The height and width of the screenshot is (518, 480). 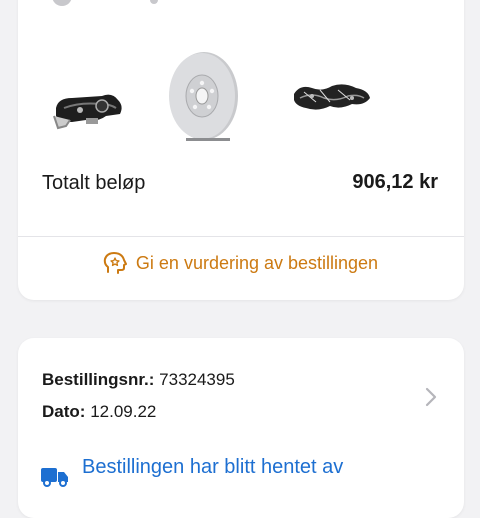 What do you see at coordinates (257, 262) in the screenshot?
I see `rate-order-label: Gi en vurdering av bestillingen` at bounding box center [257, 262].